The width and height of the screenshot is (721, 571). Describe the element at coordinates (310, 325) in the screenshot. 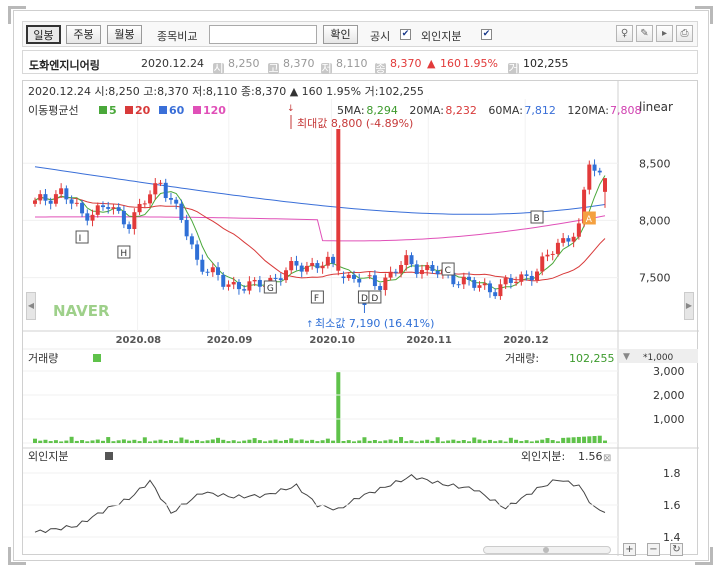

I see `min-arrow-icon: ↑` at that location.